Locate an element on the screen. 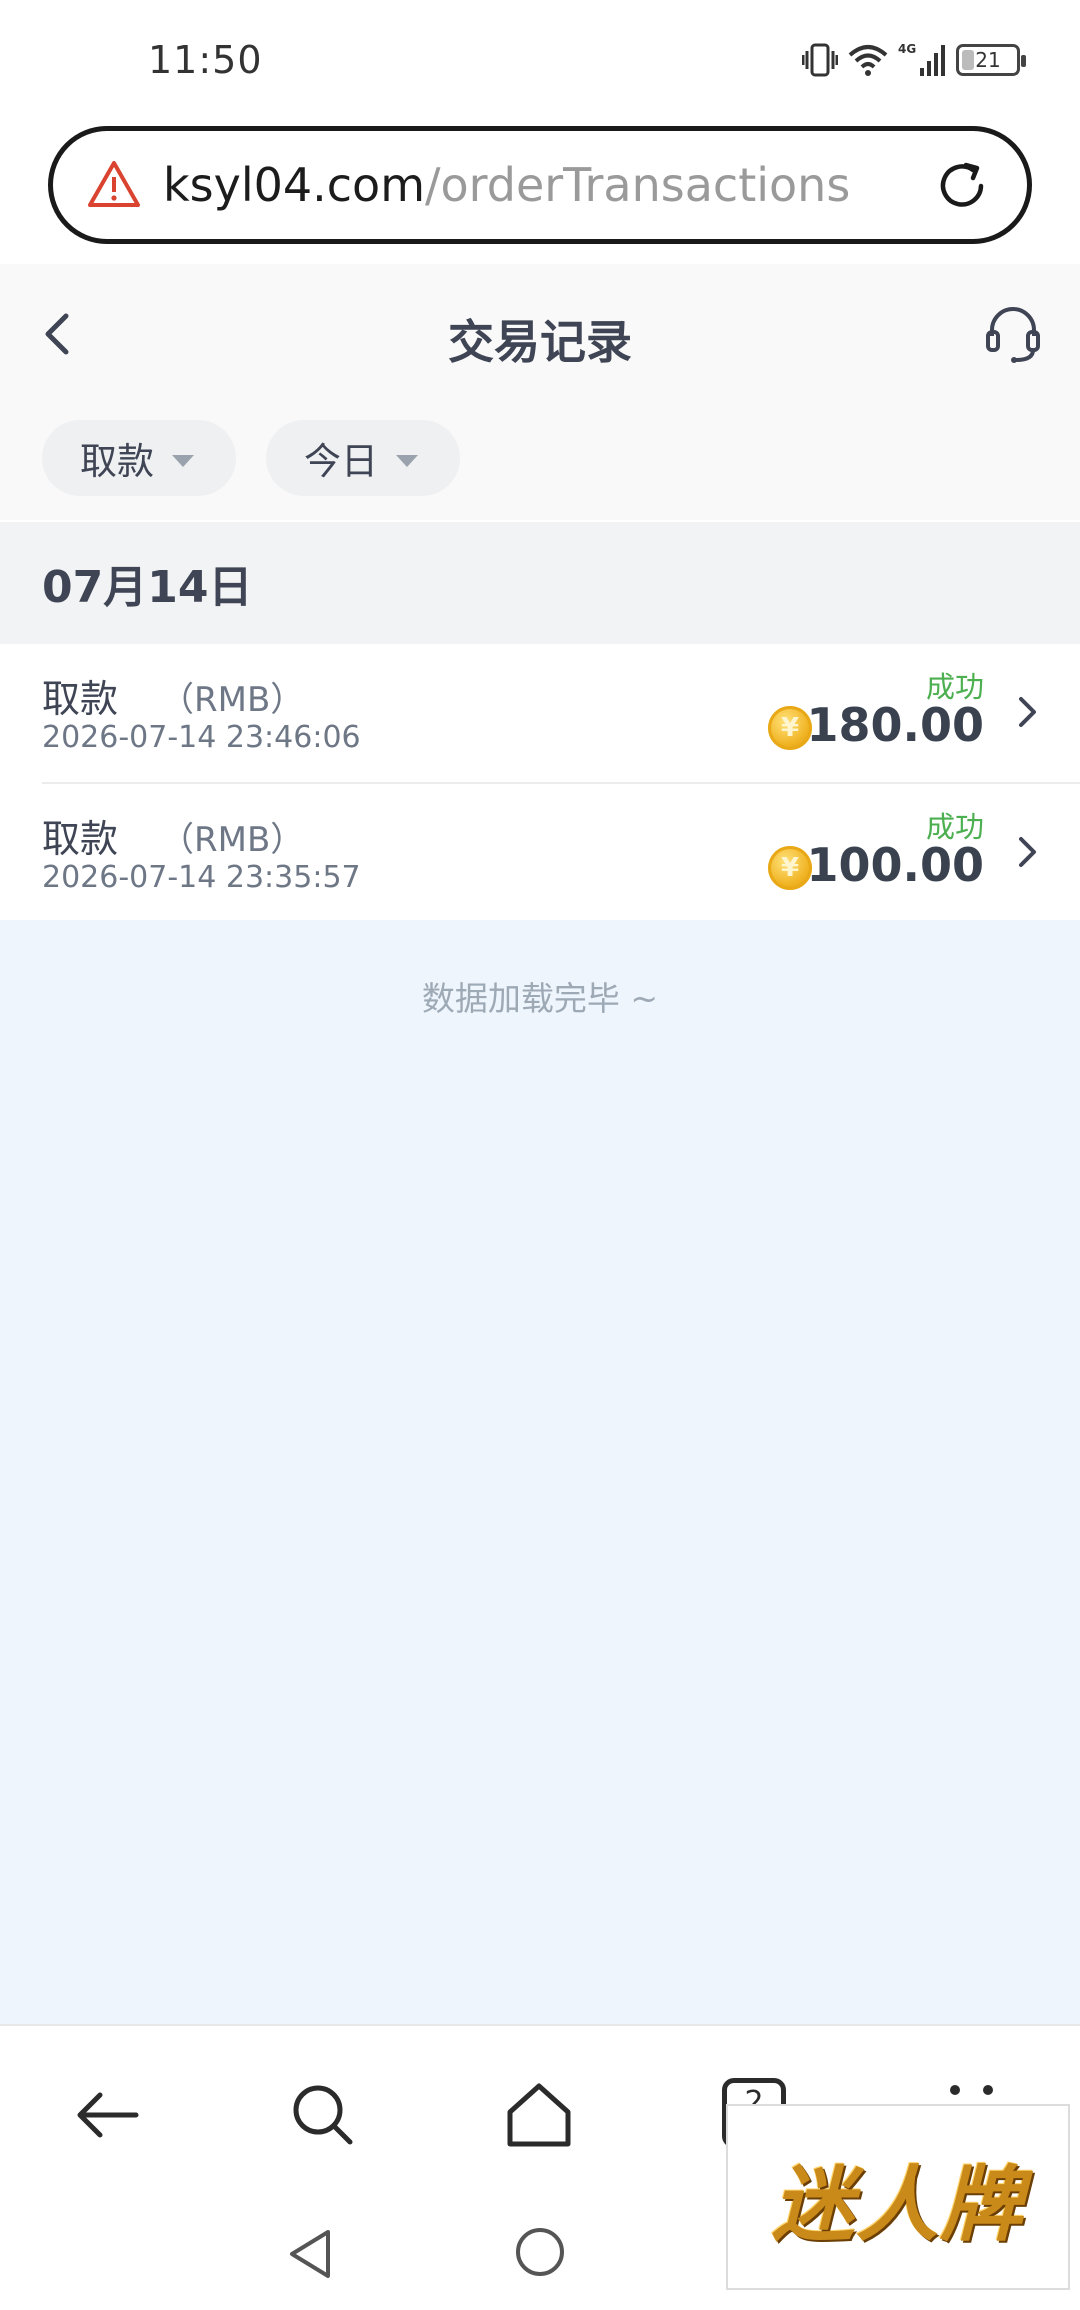  watermark-logo: 迷人牌 is located at coordinates (898, 2197).